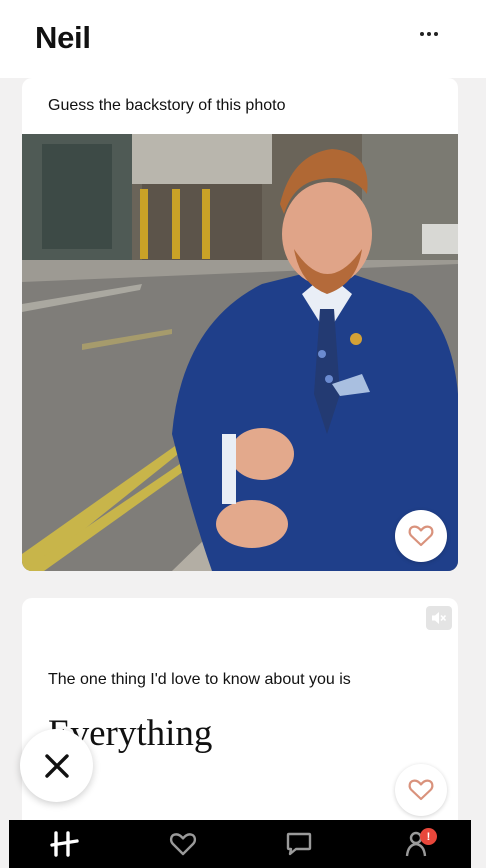 The height and width of the screenshot is (868, 486). What do you see at coordinates (243, 39) in the screenshot?
I see `header: Neil` at bounding box center [243, 39].